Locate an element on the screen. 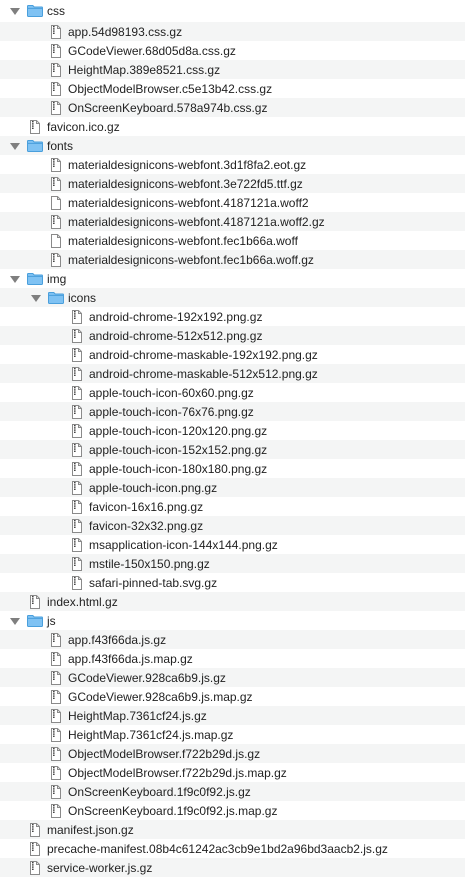 The width and height of the screenshot is (465, 889). file-row: OnScreenKeyboard.1f9c0f92.js.map.gz is located at coordinates (232, 810).